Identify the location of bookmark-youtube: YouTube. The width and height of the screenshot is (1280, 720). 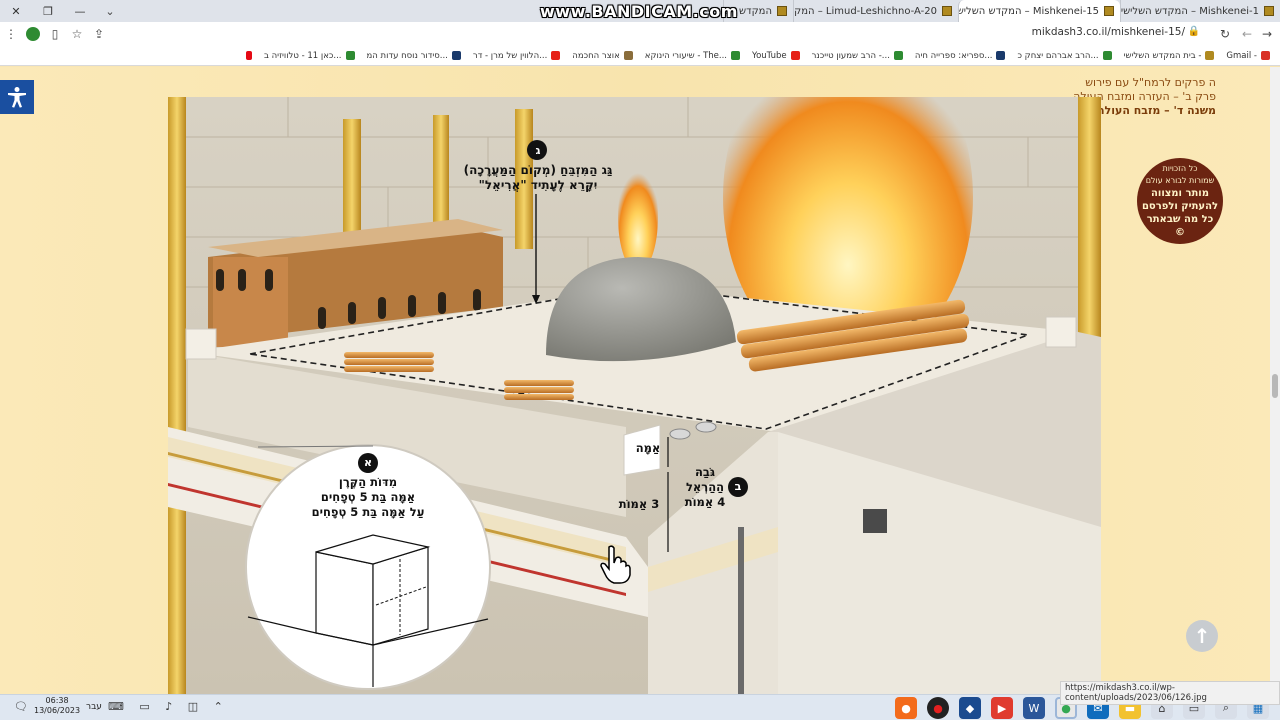
(776, 56).